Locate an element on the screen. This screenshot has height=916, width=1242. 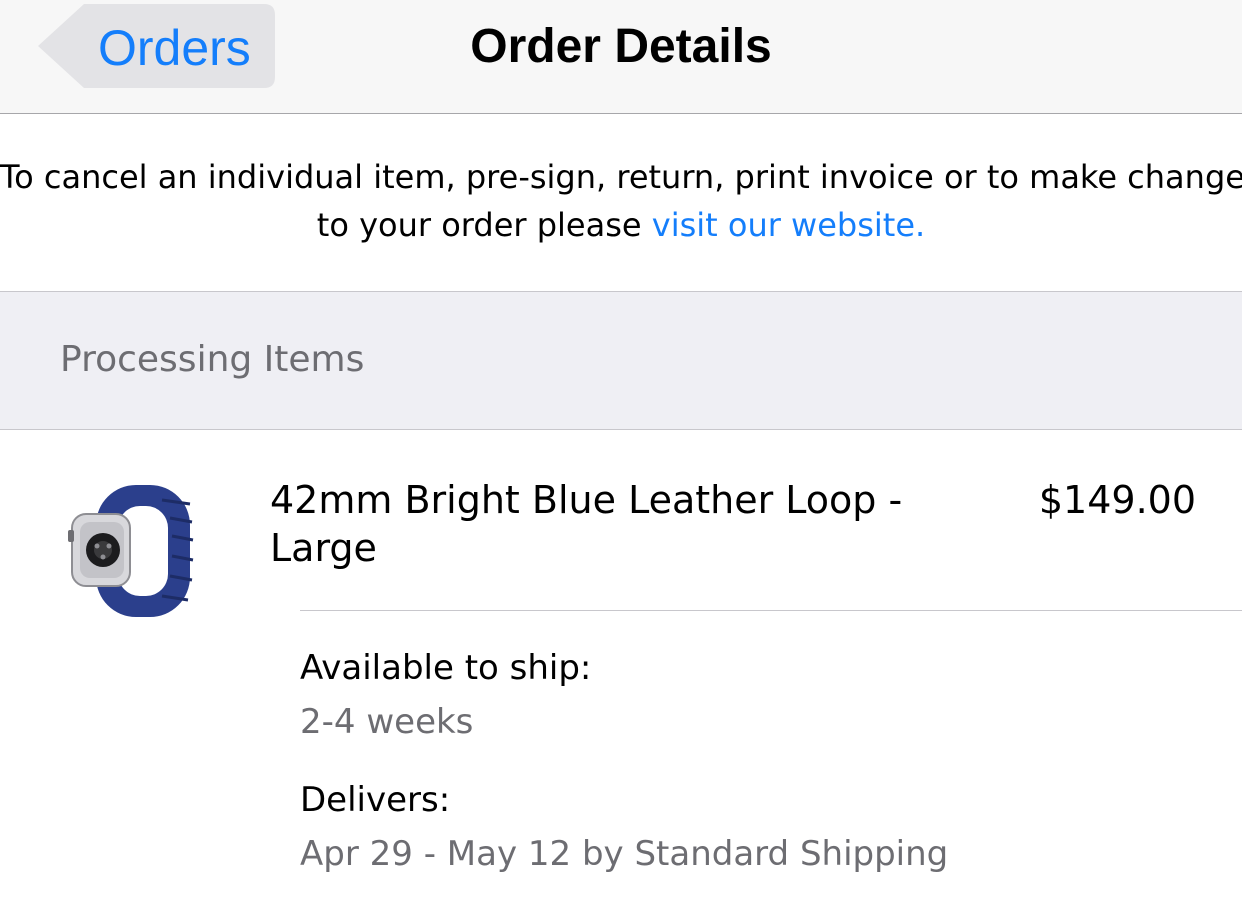
watch-band-icon is located at coordinates (131, 550).